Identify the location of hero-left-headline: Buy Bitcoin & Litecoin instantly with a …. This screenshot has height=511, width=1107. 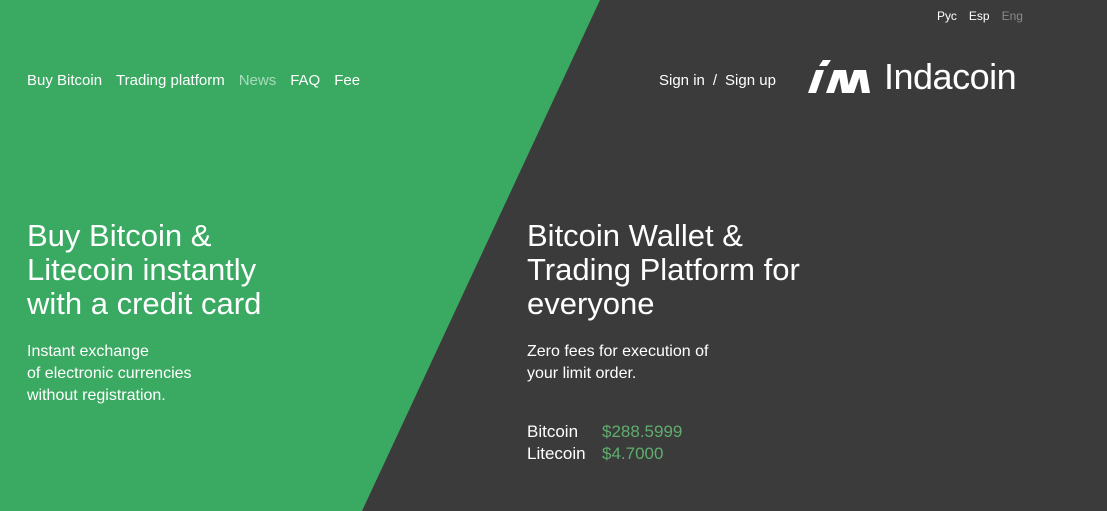
(144, 269).